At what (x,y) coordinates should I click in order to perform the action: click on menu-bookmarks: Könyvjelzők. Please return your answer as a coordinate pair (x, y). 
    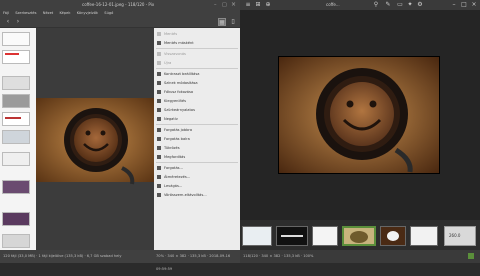
    Looking at the image, I should click on (87, 13).